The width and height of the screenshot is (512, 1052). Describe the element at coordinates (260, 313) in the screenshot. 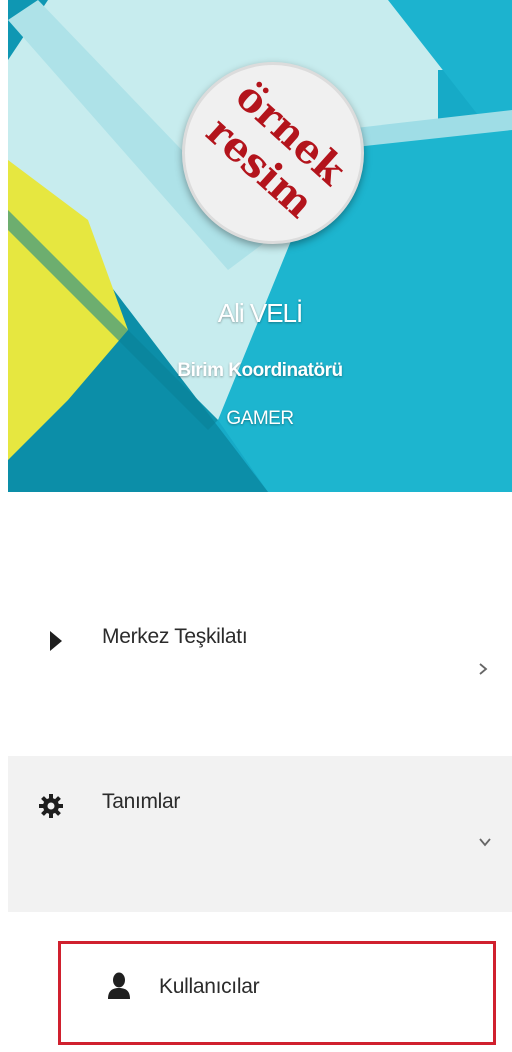

I see `user-name: Ali VELİ` at that location.